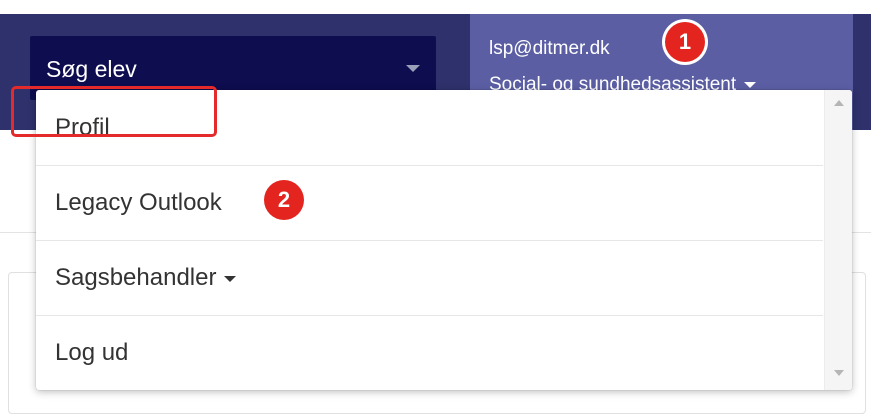 Image resolution: width=871 pixels, height=414 pixels. What do you see at coordinates (114, 111) in the screenshot?
I see `annotation-highlight-box` at bounding box center [114, 111].